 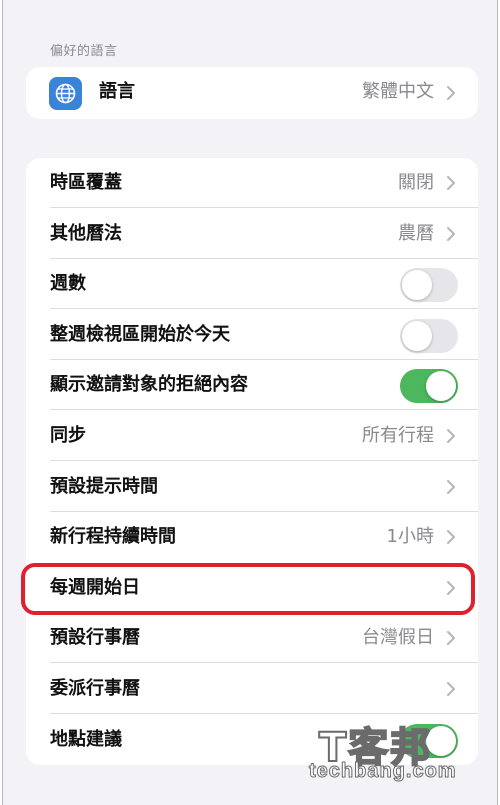 What do you see at coordinates (398, 91) in the screenshot?
I see `language-value: 繁體中文` at bounding box center [398, 91].